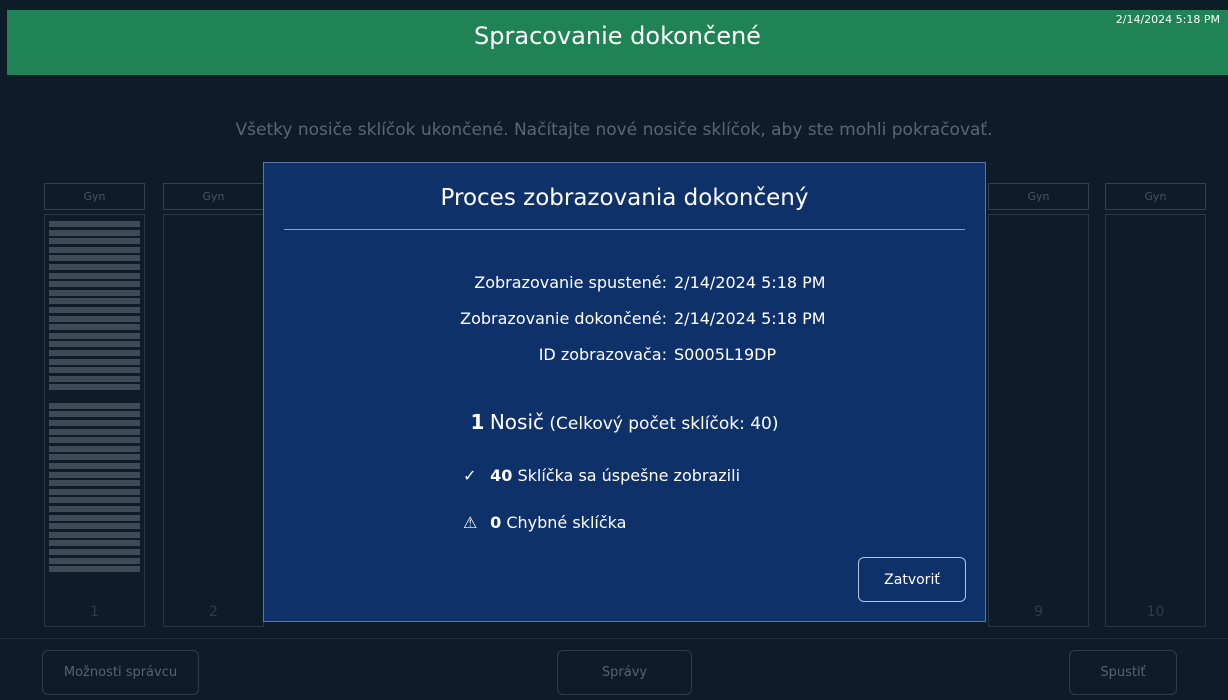 This screenshot has height=700, width=1228. I want to click on error-text: Chybné sklíčka, so click(566, 522).